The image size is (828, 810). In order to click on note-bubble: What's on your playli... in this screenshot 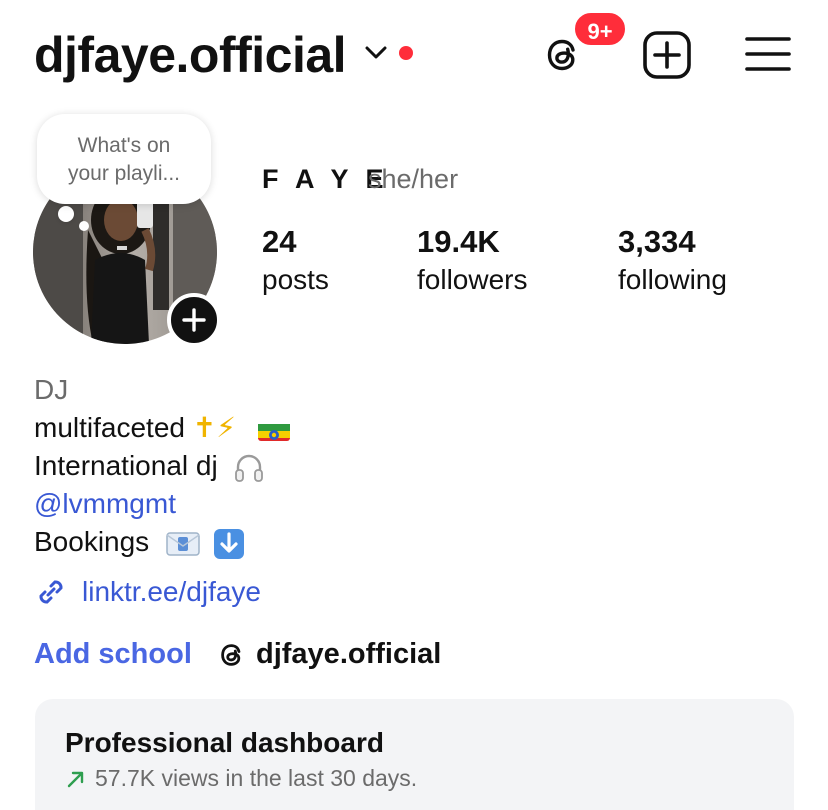, I will do `click(124, 159)`.